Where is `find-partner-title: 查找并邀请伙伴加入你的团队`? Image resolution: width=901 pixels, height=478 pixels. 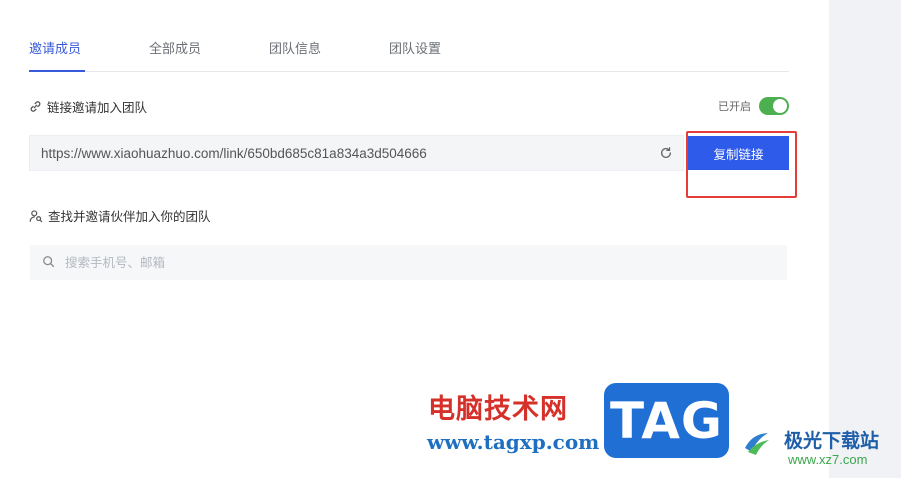
find-partner-title: 查找并邀请伙伴加入你的团队 is located at coordinates (129, 216).